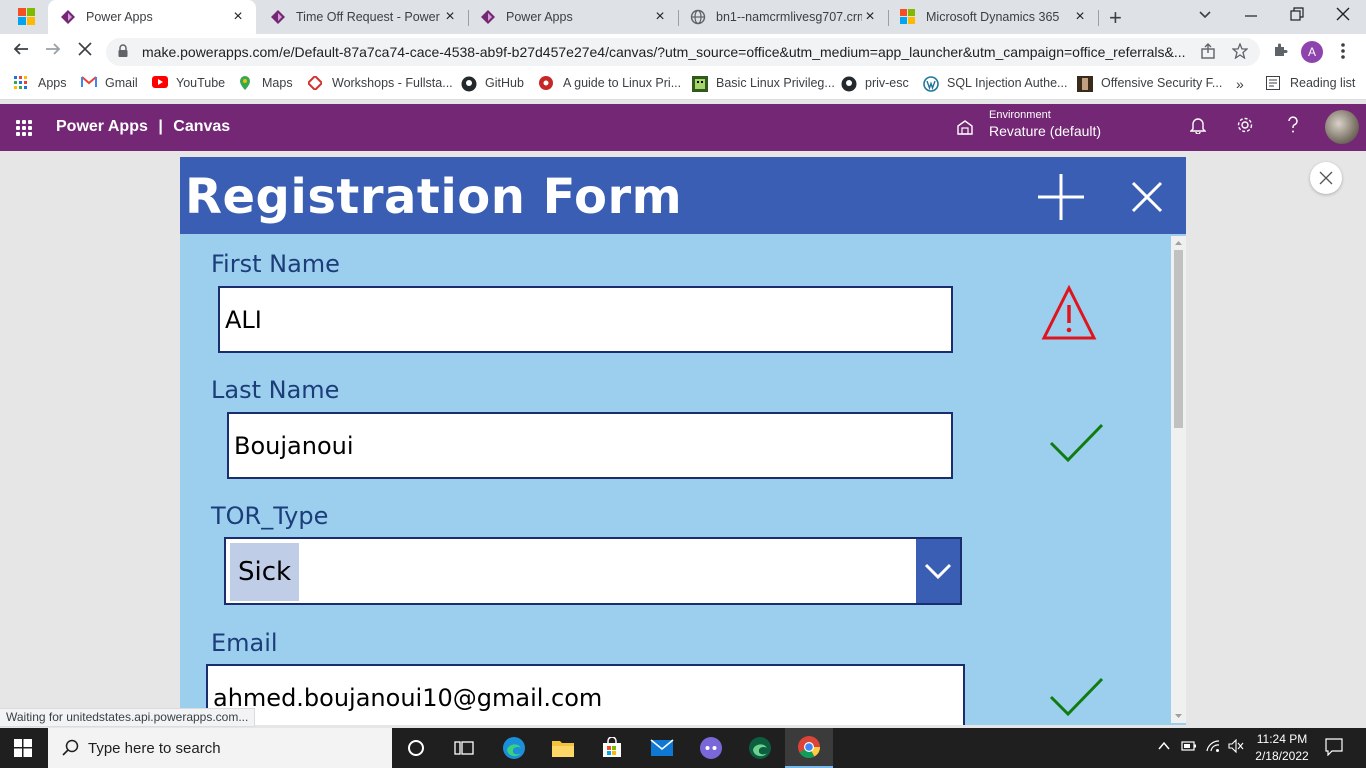 This screenshot has height=768, width=1366. Describe the element at coordinates (1334, 748) in the screenshot. I see `notifications-icon` at that location.